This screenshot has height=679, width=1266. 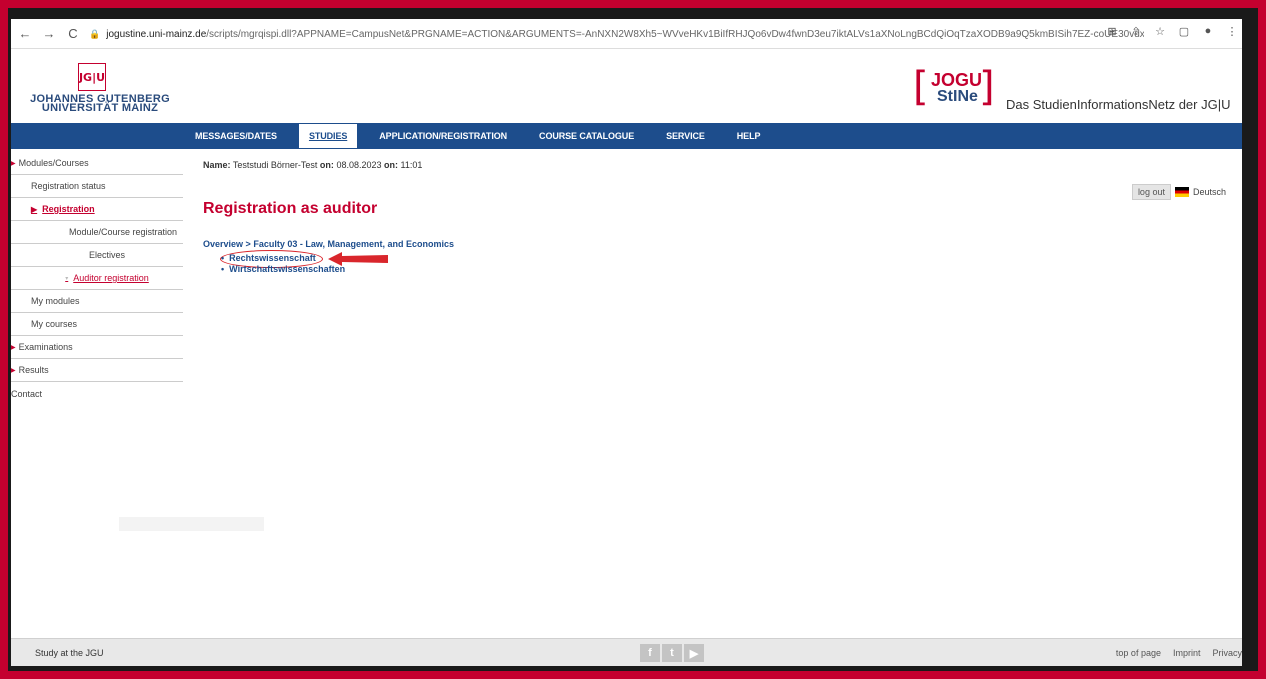 What do you see at coordinates (1181, 192) in the screenshot?
I see `german-flag-icon` at bounding box center [1181, 192].